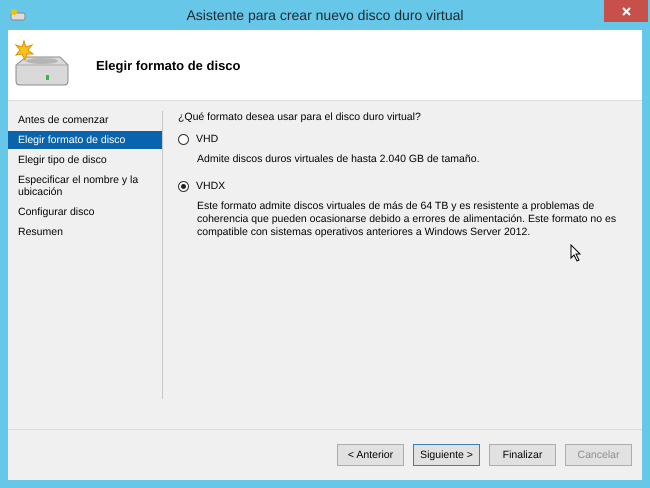  What do you see at coordinates (576, 253) in the screenshot?
I see `cursor-icon` at bounding box center [576, 253].